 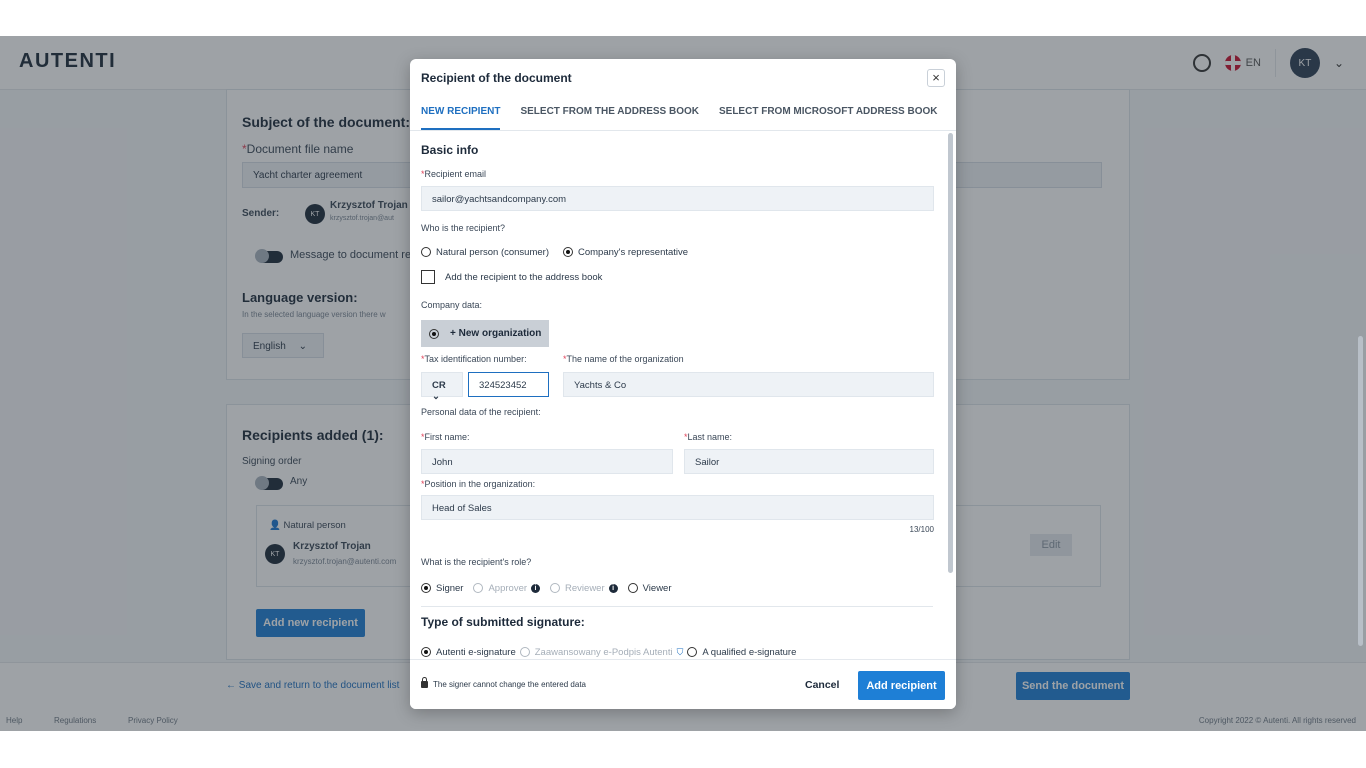 What do you see at coordinates (436, 396) in the screenshot?
I see `chevron-down-icon: ⌄` at bounding box center [436, 396].